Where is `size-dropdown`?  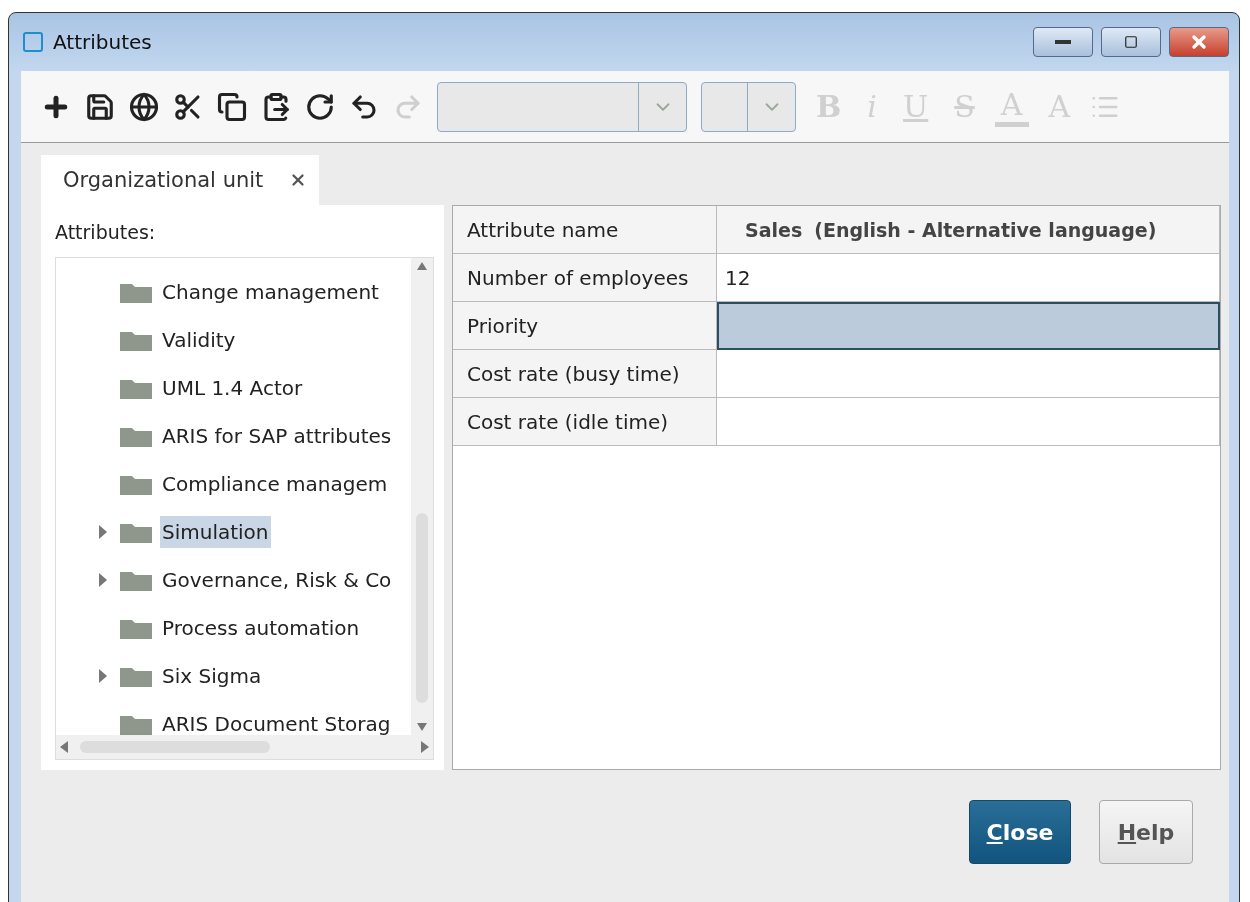
size-dropdown is located at coordinates (748, 106).